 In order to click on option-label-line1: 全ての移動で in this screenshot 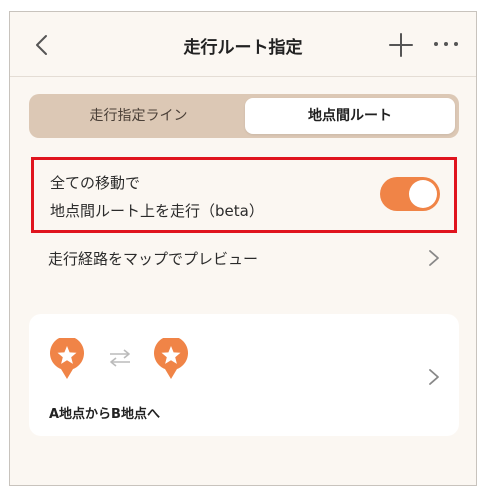, I will do `click(95, 183)`.